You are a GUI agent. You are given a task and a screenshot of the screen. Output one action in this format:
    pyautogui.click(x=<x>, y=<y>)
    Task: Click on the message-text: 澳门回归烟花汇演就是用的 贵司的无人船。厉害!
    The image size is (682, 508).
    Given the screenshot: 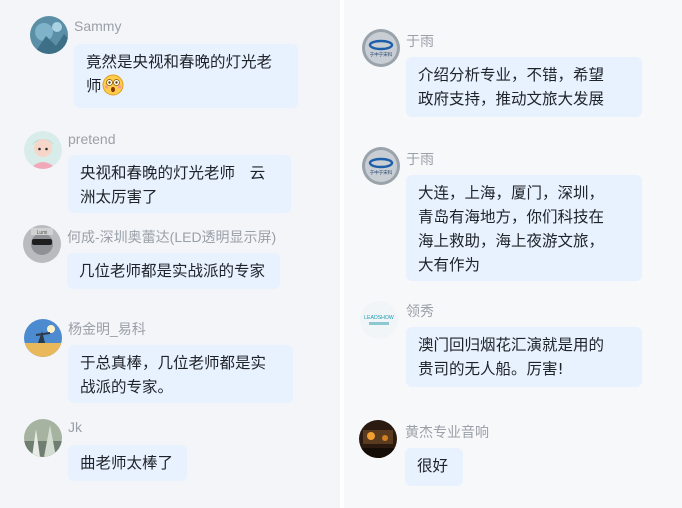 What is the action you would take?
    pyautogui.click(x=511, y=357)
    